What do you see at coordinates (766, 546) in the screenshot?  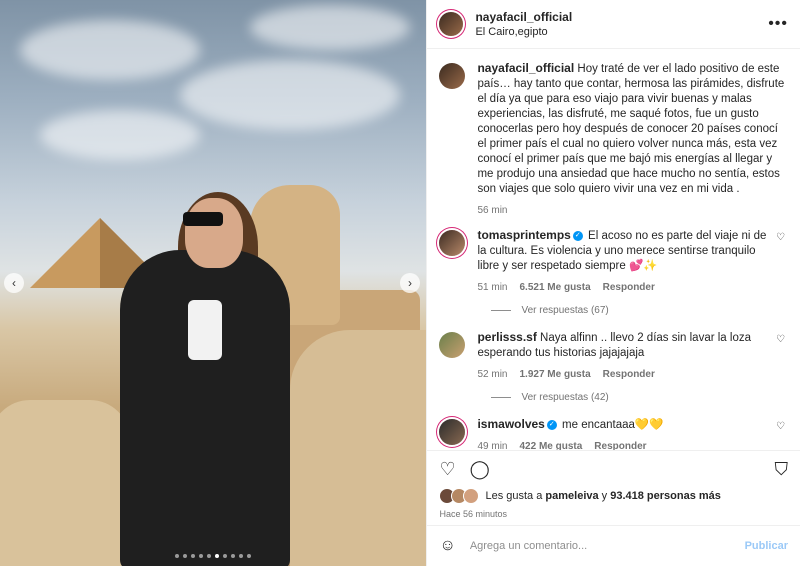 I see `post-comment-button: Publicar` at bounding box center [766, 546].